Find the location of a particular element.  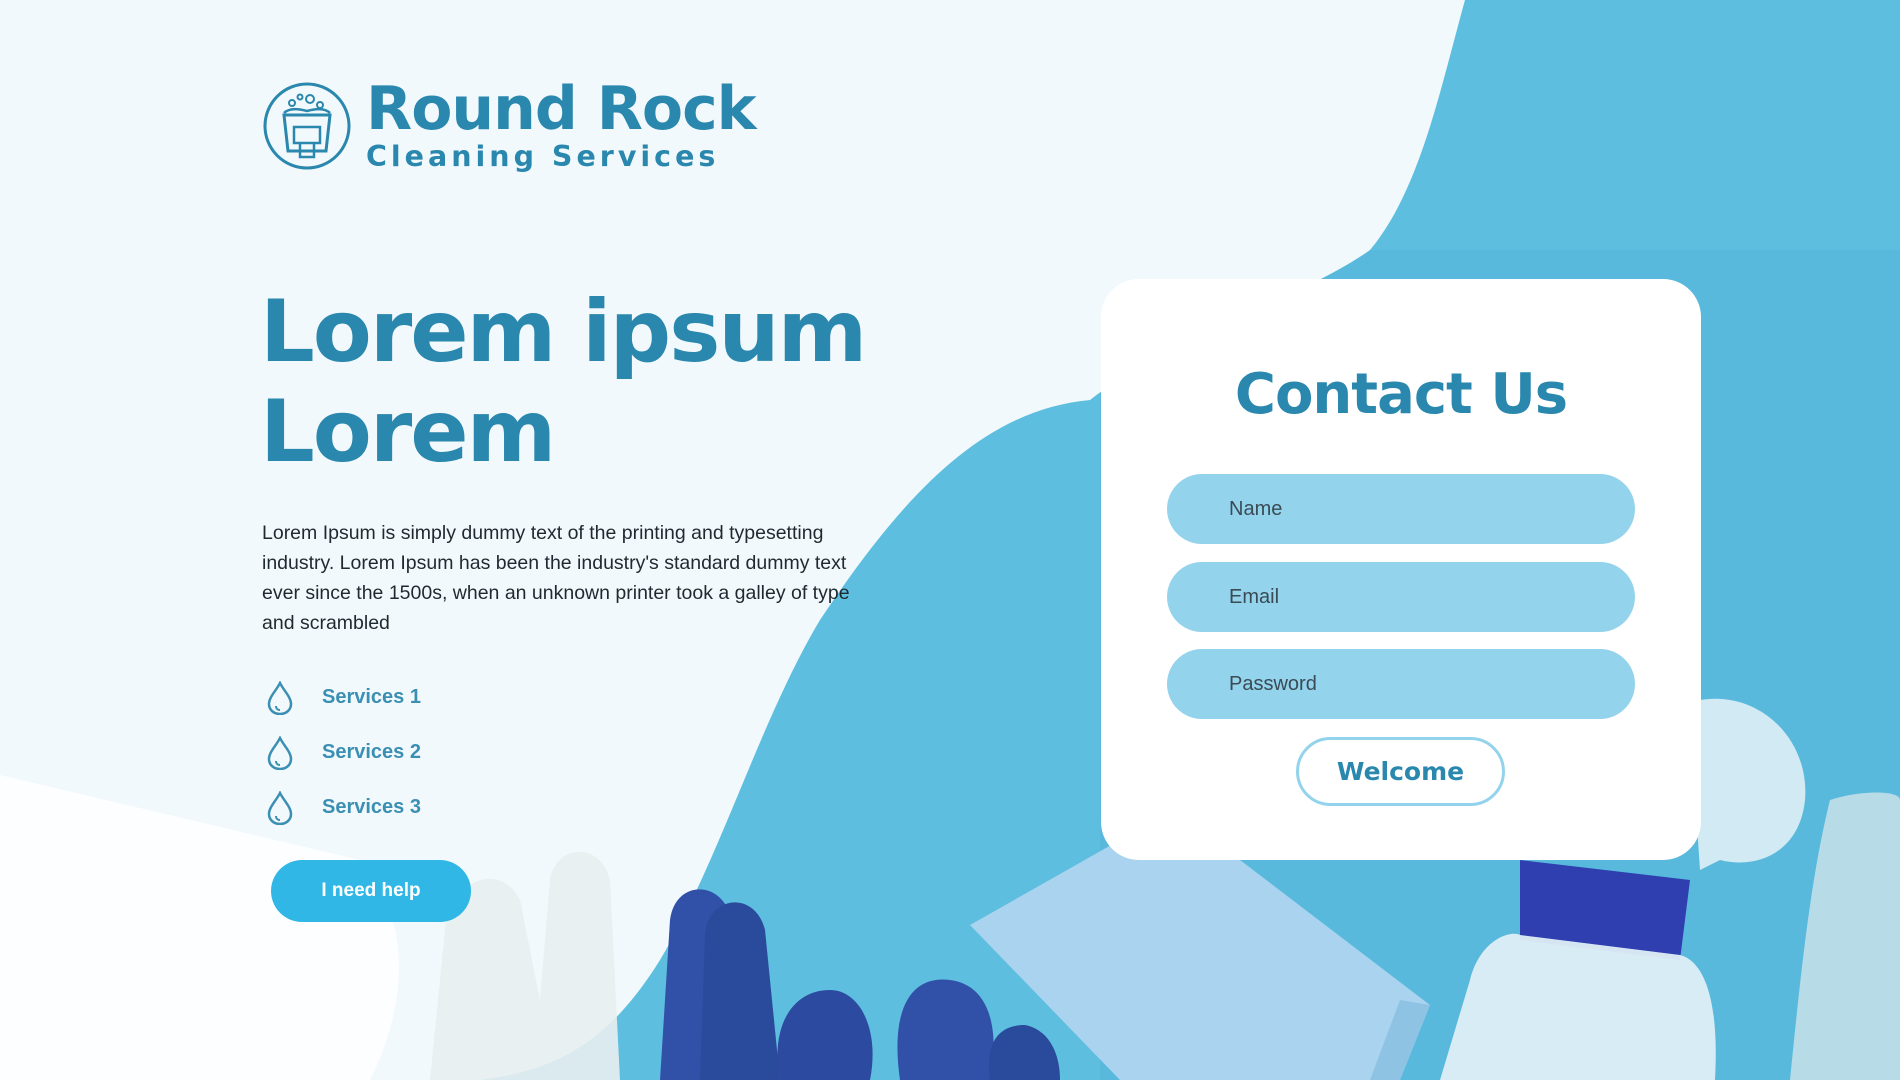

bucket-logo-icon is located at coordinates (307, 126).